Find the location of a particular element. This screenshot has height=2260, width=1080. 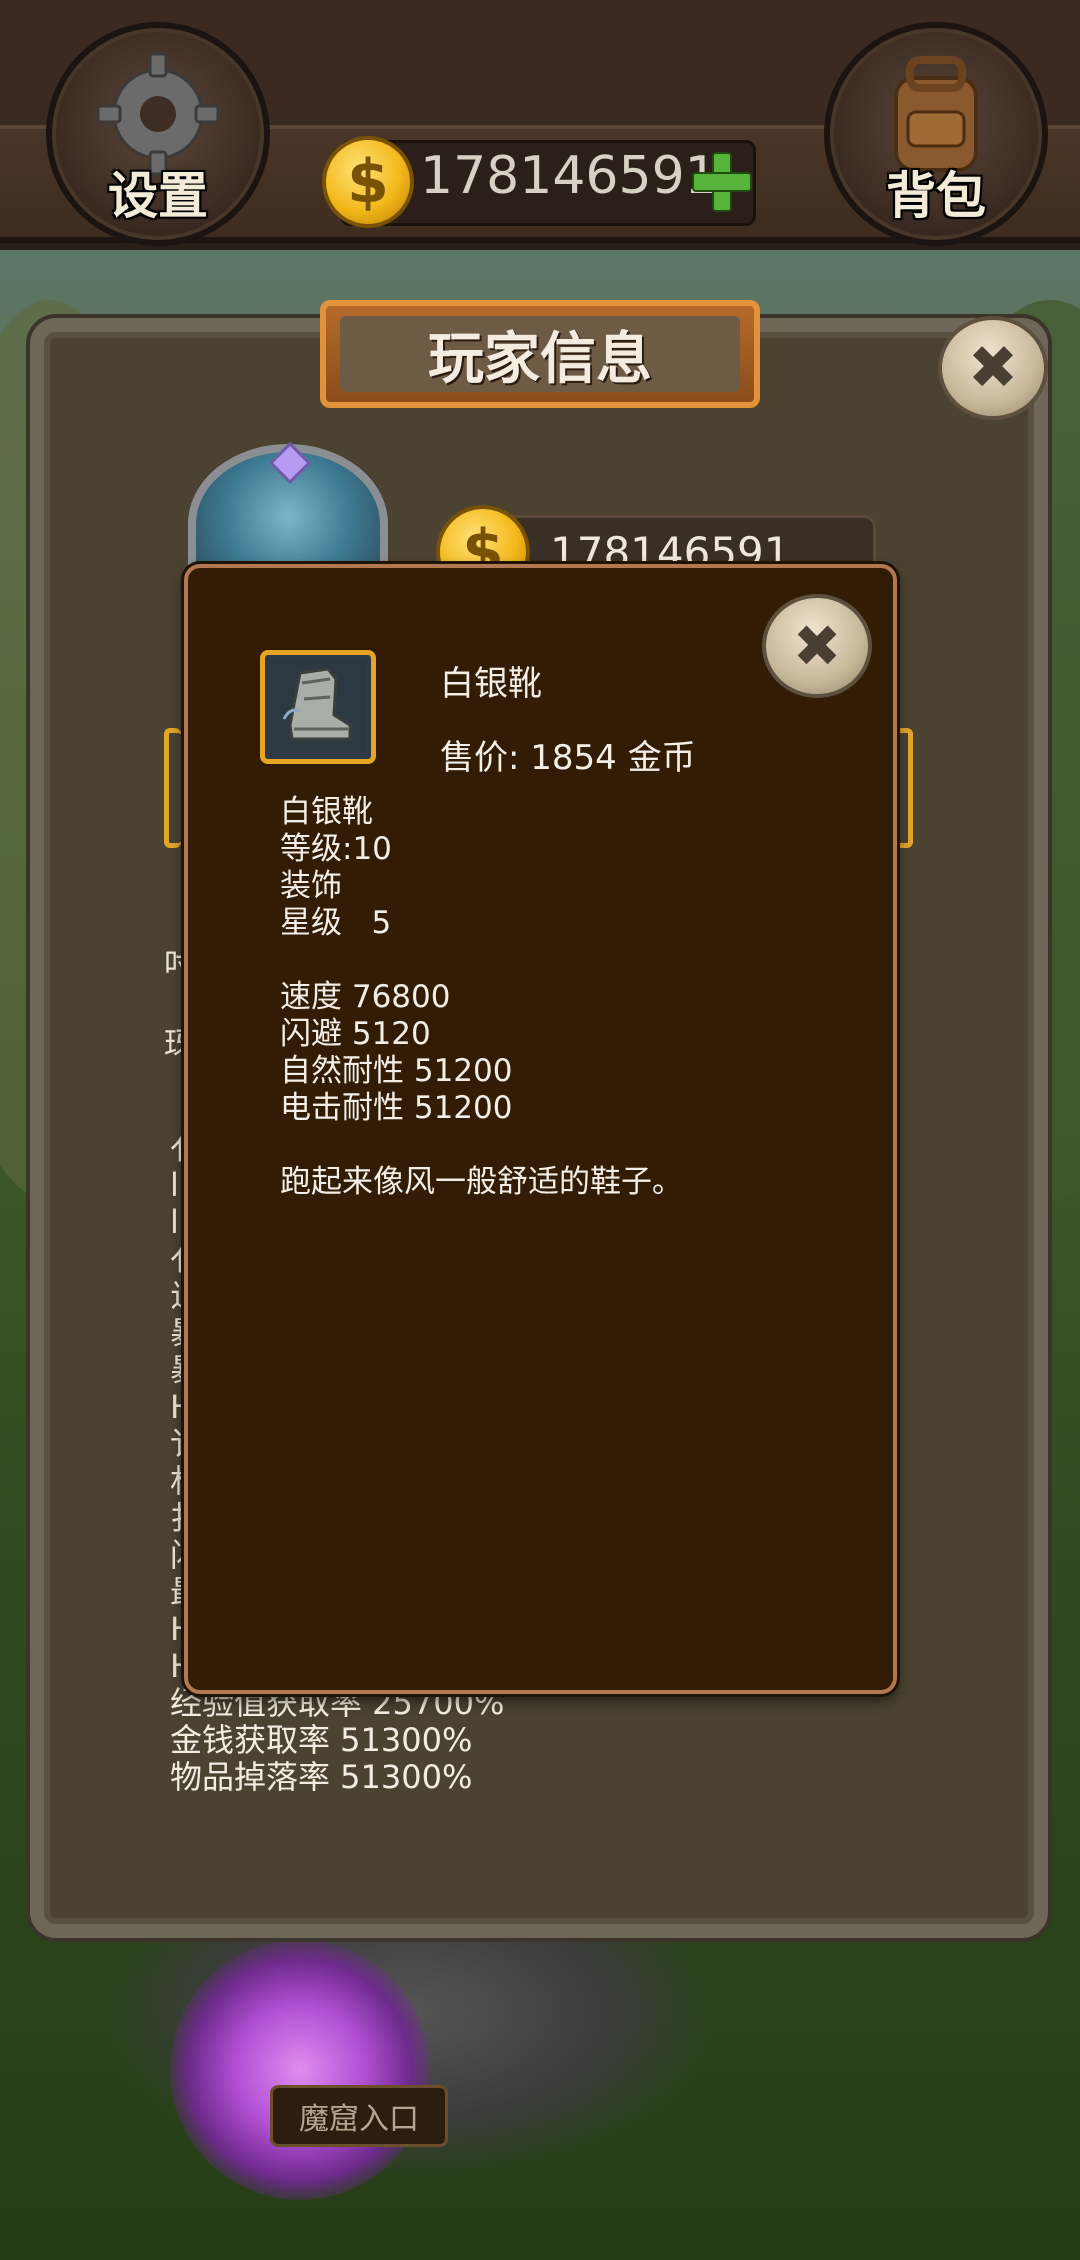

item-icon-frame is located at coordinates (318, 707).